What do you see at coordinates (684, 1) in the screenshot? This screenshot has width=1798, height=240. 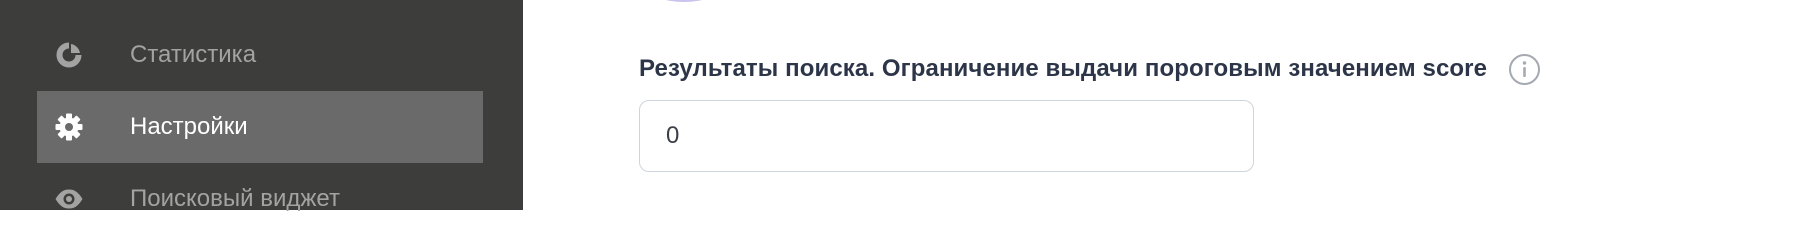 I see `partial-circle-decoration` at bounding box center [684, 1].